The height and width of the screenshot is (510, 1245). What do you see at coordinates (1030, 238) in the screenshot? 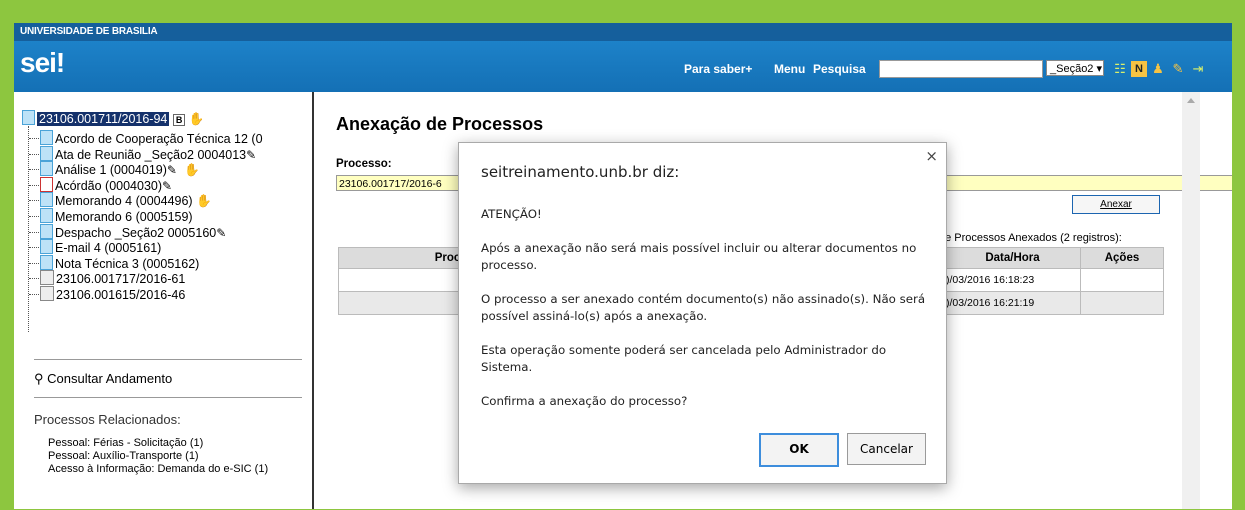
I see `table-caption: de Processos Anexados (2 registros):` at bounding box center [1030, 238].